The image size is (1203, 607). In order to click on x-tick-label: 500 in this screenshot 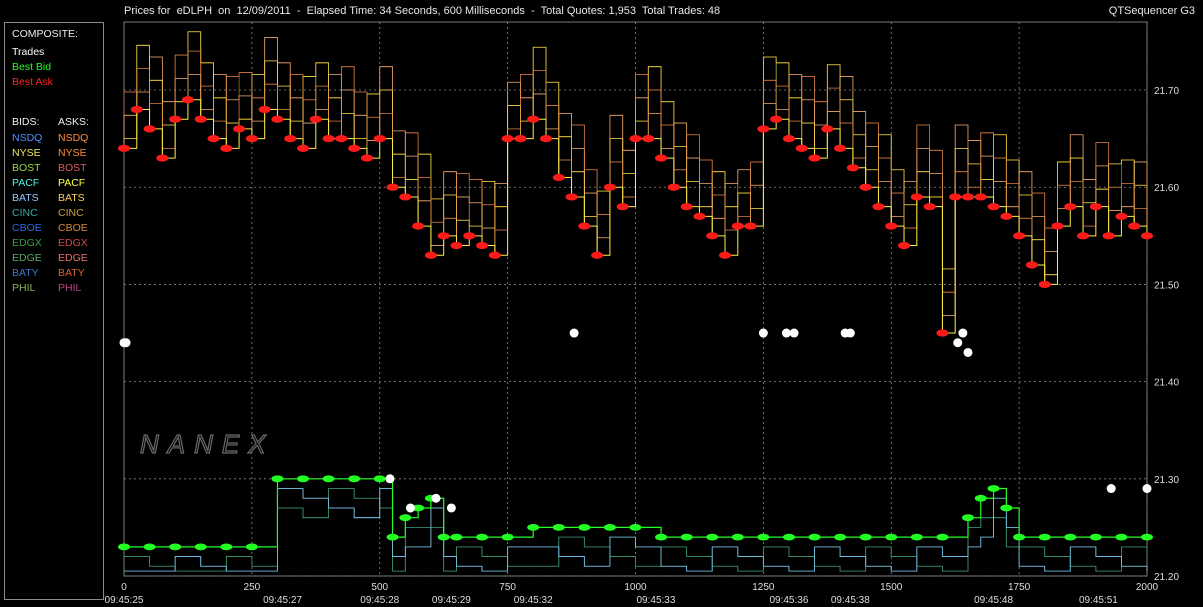, I will do `click(379, 587)`.